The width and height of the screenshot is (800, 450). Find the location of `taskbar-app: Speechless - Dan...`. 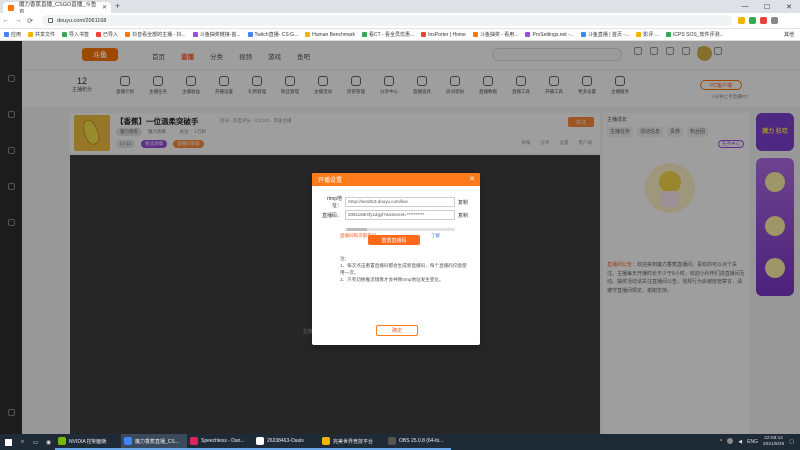

taskbar-app: Speechless - Dan... is located at coordinates (220, 442).